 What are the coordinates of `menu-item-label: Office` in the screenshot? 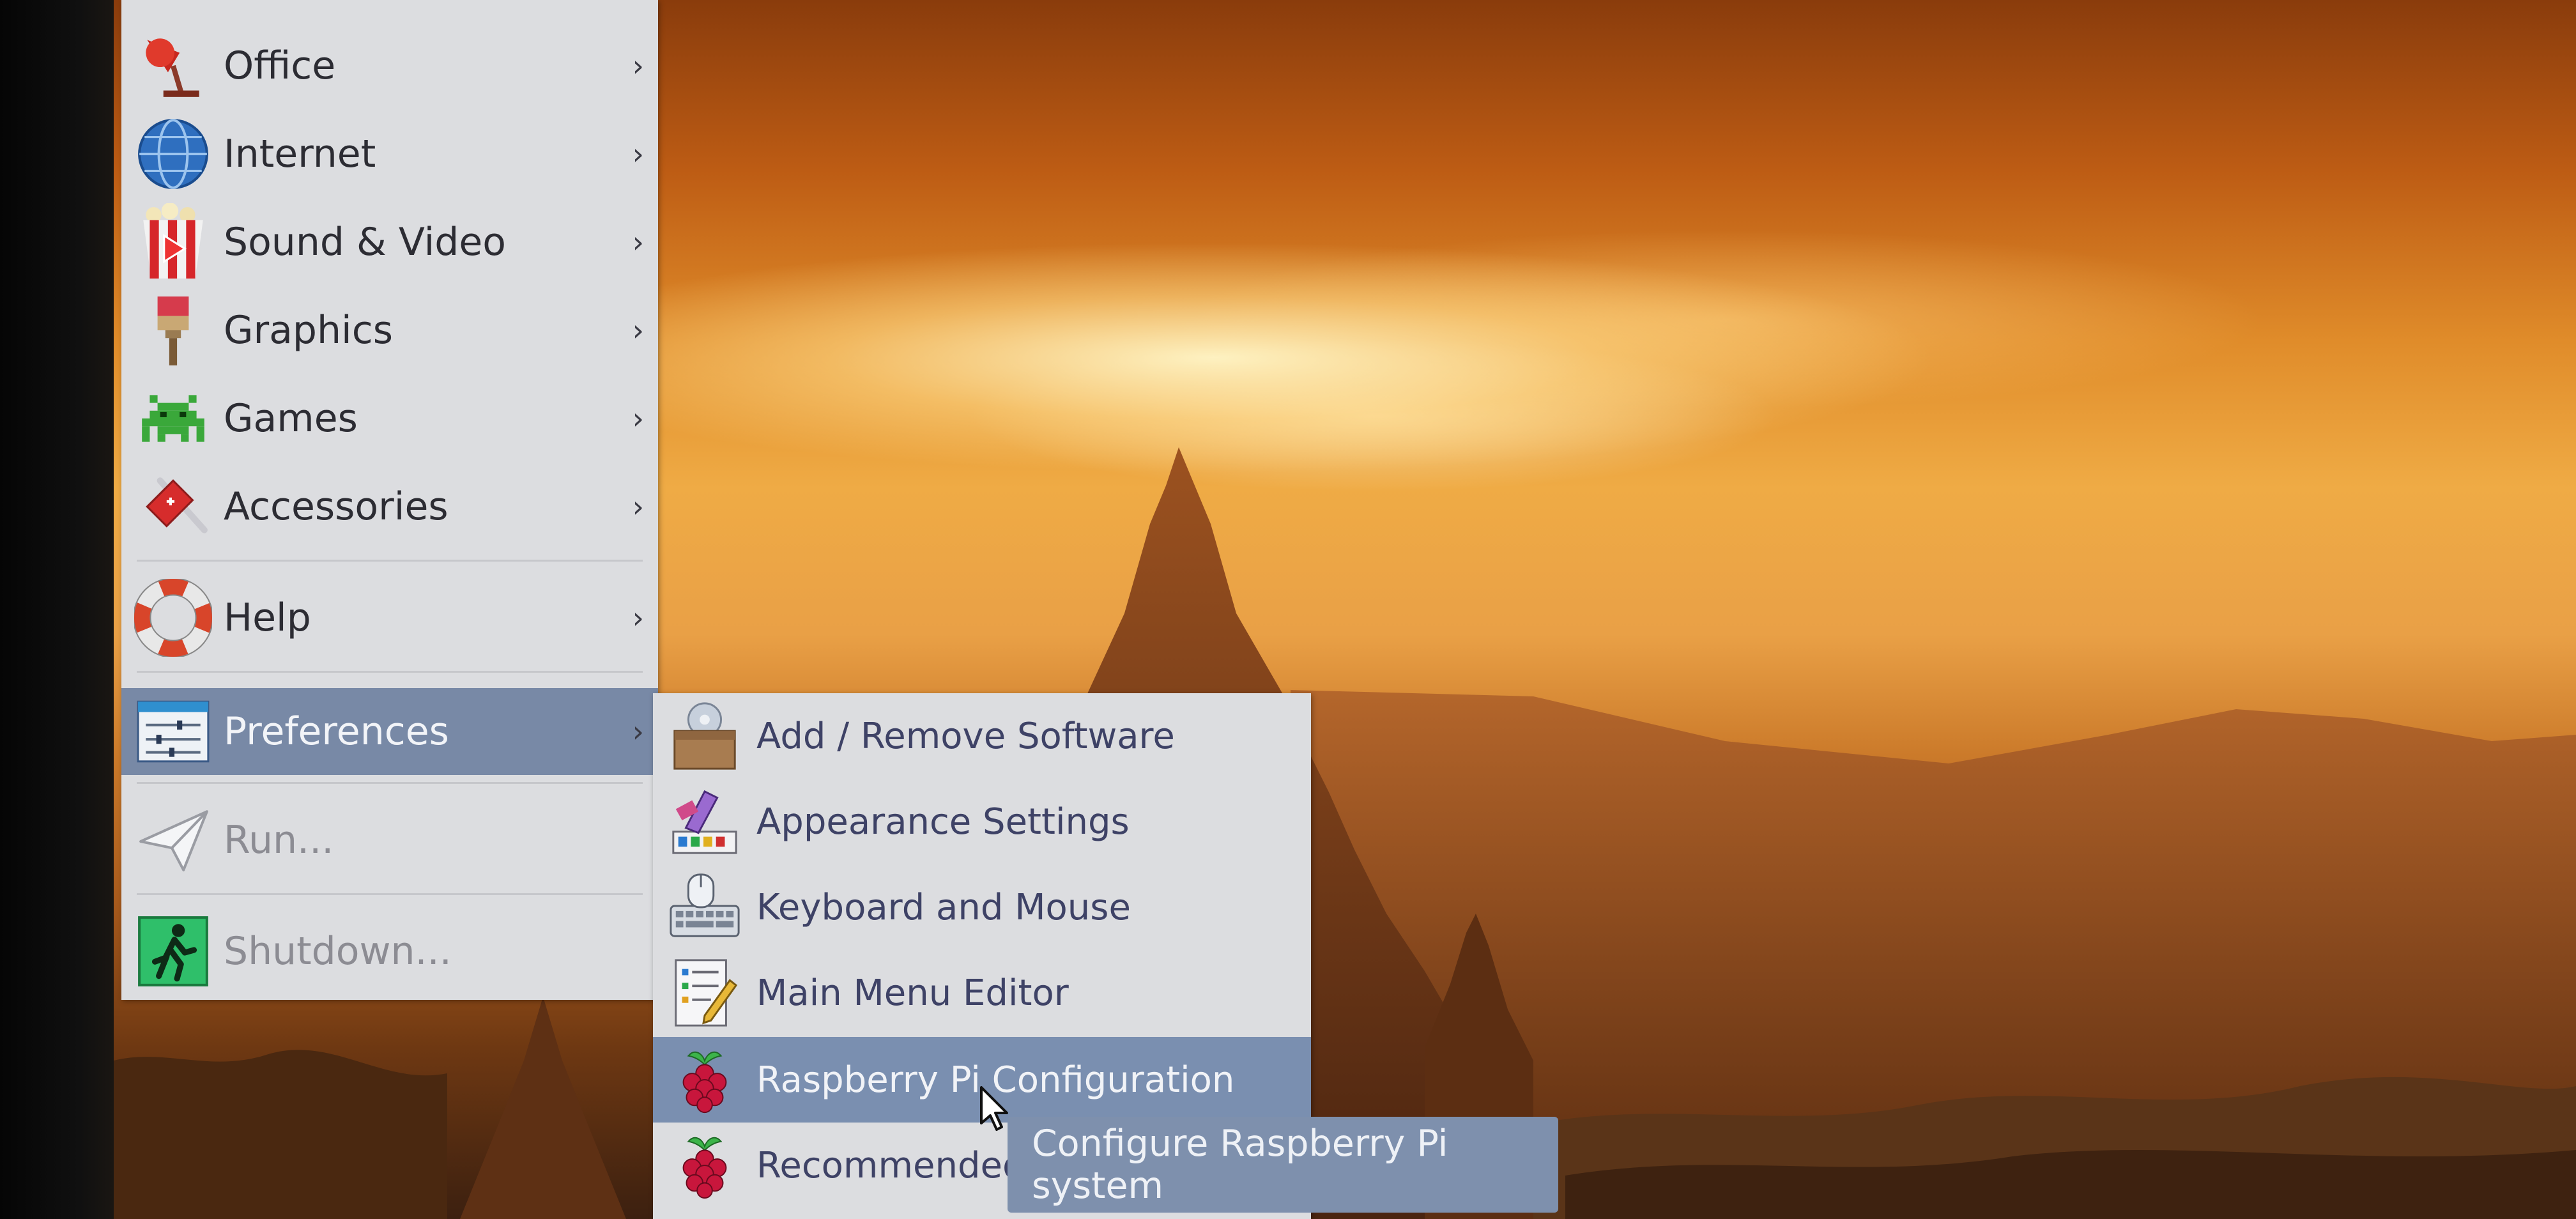 It's located at (280, 65).